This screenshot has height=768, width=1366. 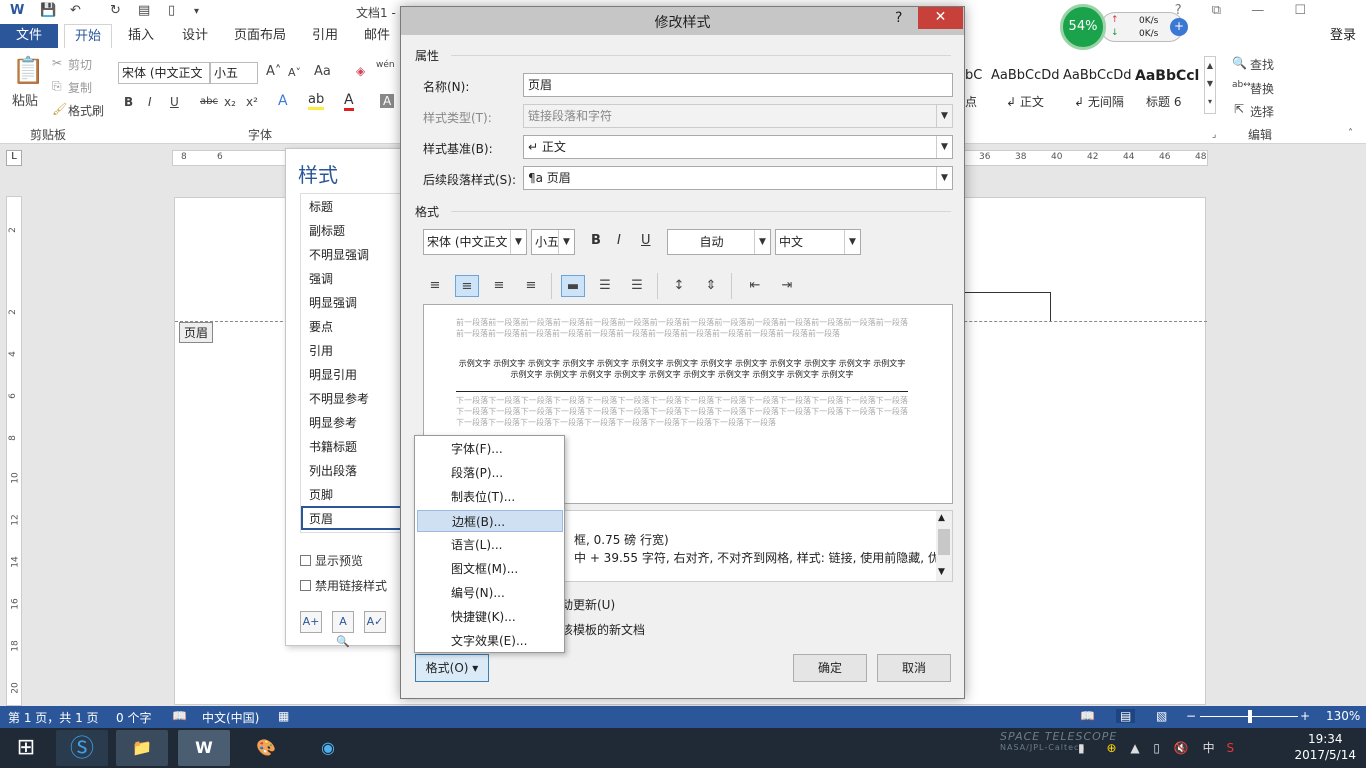 What do you see at coordinates (82, 748) in the screenshot?
I see `browser-s-icon: Ⓢ` at bounding box center [82, 748].